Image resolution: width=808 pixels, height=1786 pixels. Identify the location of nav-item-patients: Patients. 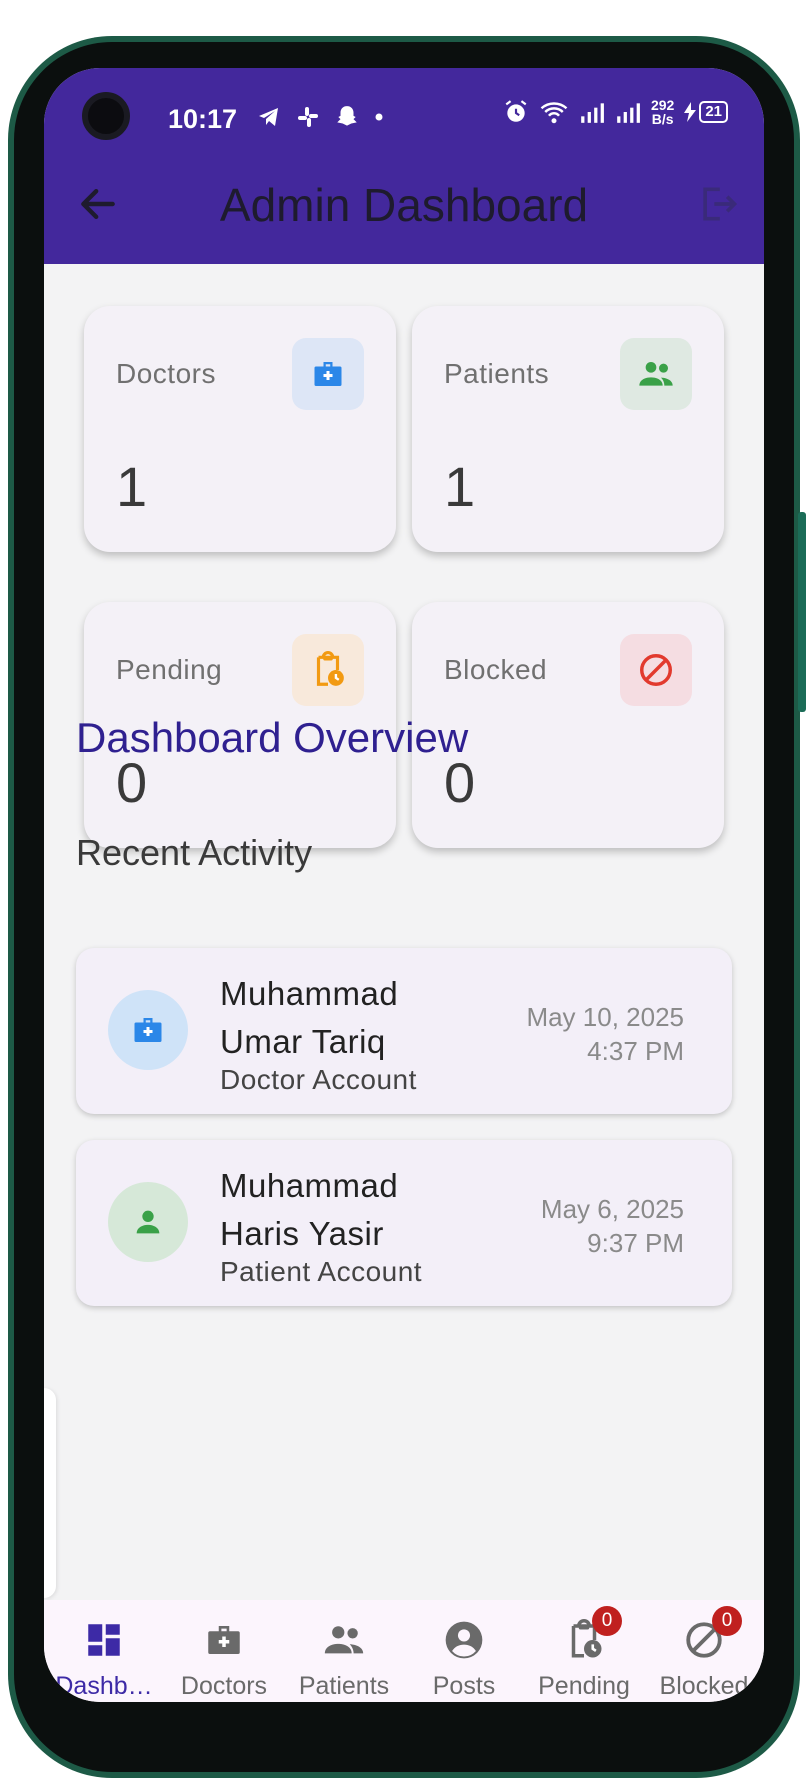
(344, 1651).